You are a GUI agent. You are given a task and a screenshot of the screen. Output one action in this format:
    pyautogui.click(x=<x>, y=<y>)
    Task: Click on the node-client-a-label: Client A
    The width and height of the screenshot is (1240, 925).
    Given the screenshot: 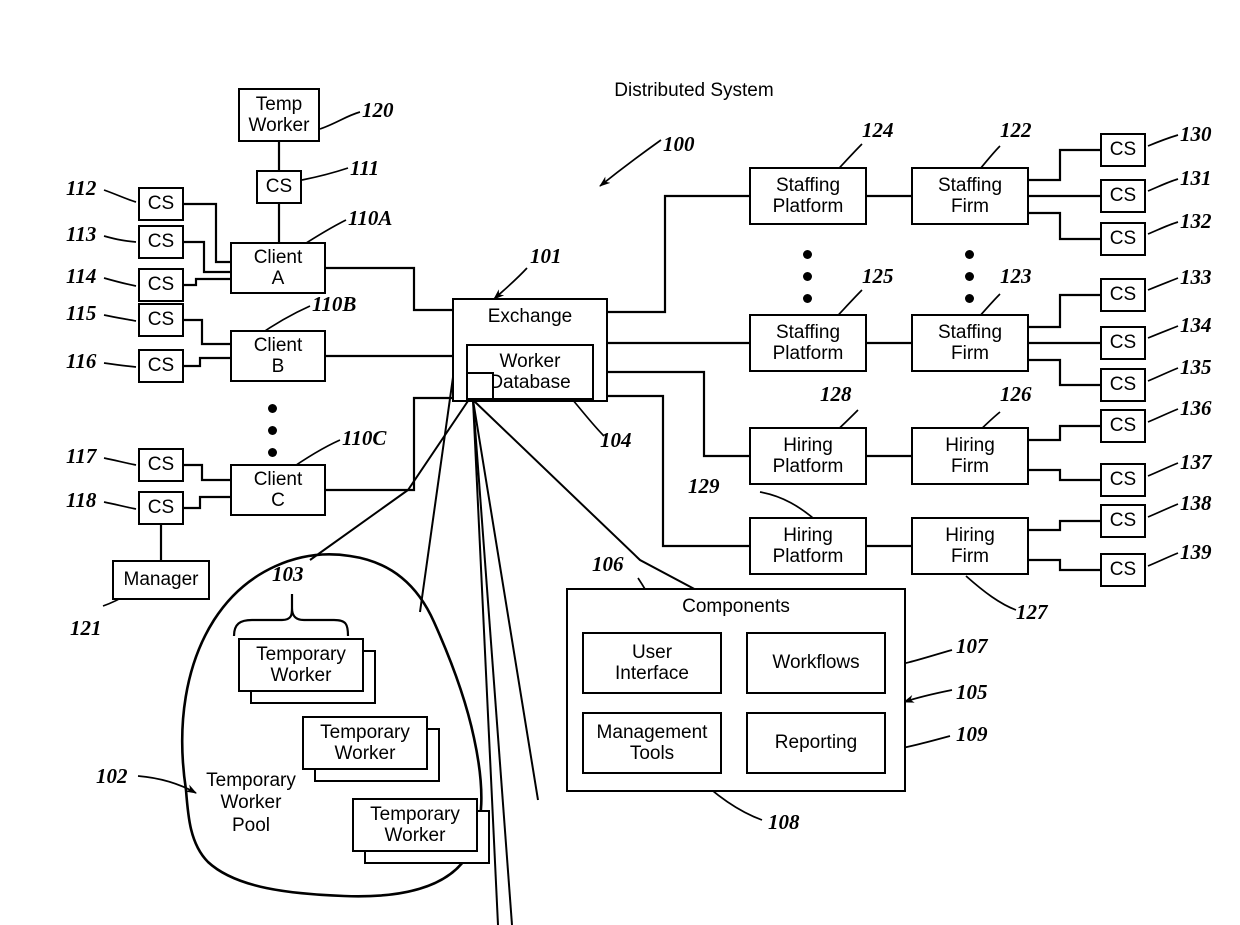 What is the action you would take?
    pyautogui.click(x=278, y=267)
    